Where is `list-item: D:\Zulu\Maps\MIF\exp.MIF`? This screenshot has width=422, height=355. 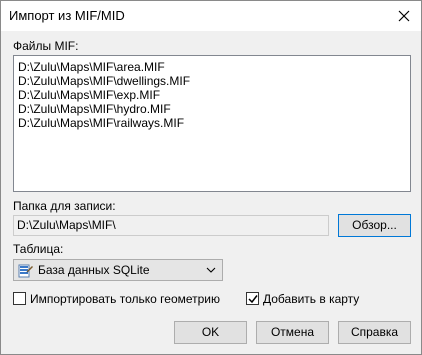 list-item: D:\Zulu\Maps\MIF\exp.MIF is located at coordinates (214, 95).